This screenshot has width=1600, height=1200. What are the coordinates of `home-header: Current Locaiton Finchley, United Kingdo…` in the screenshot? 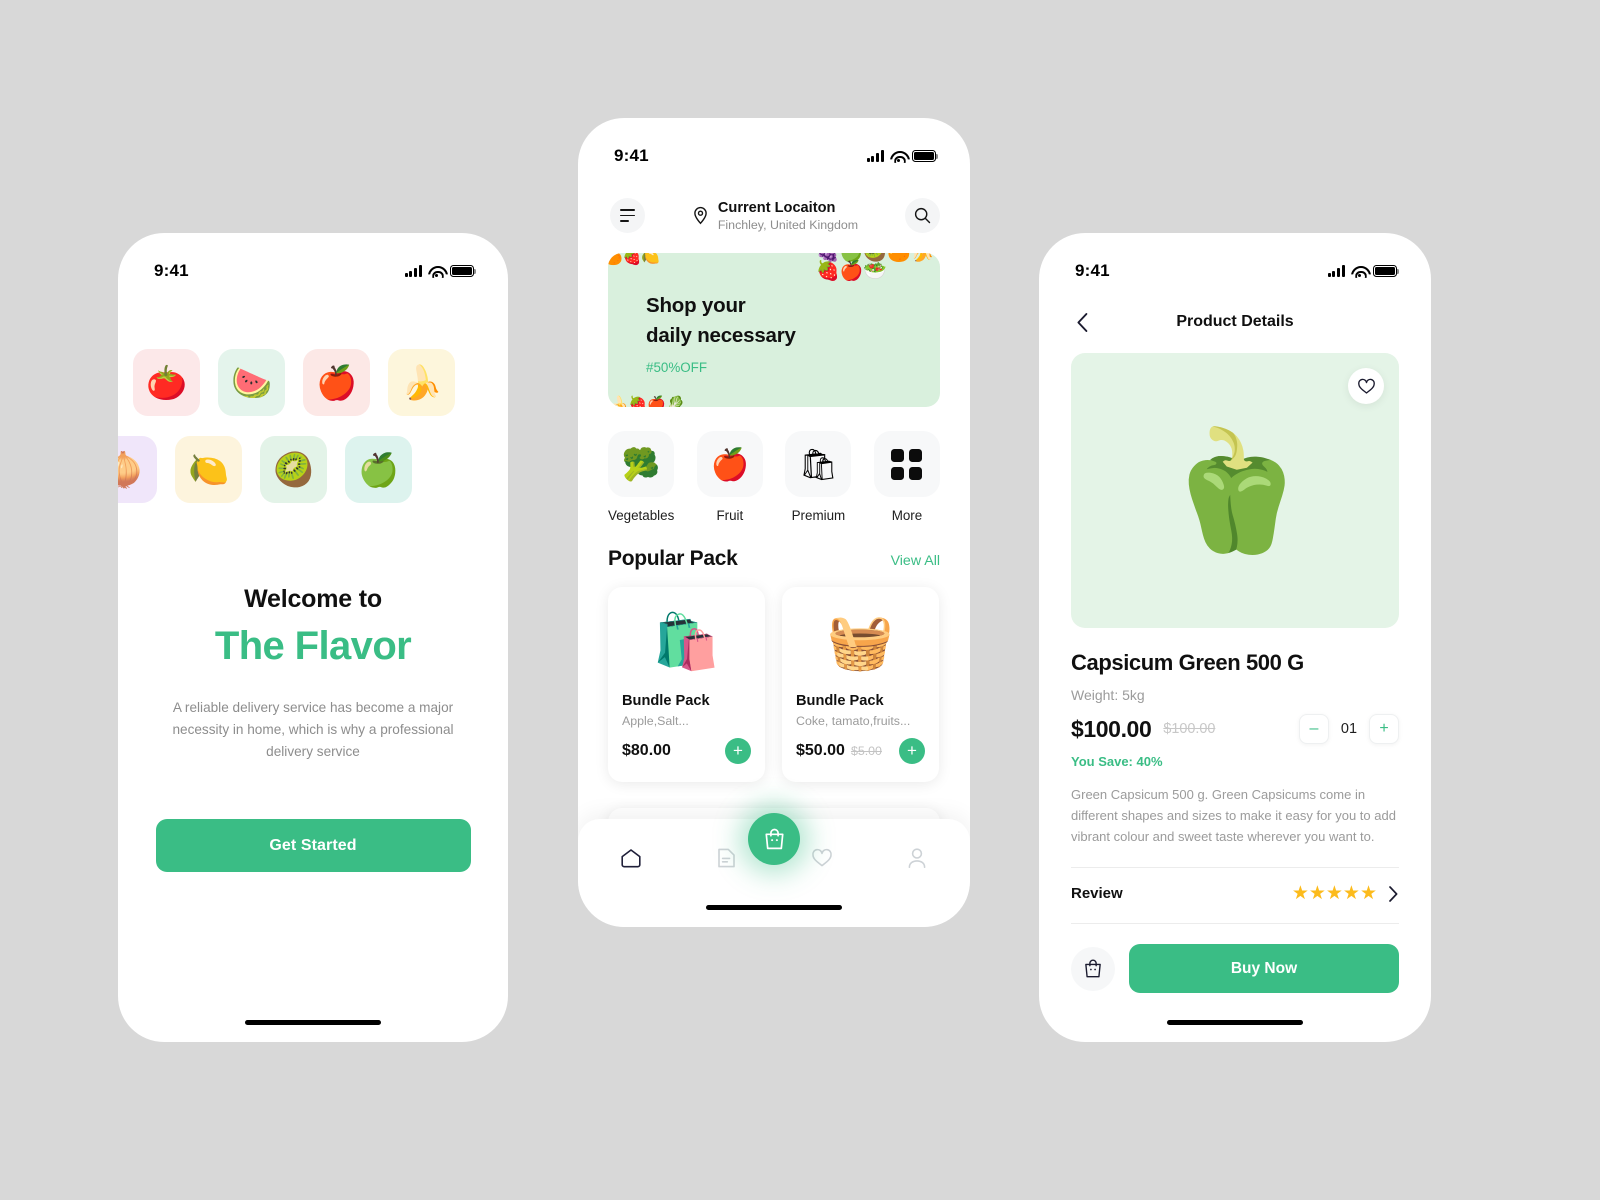 It's located at (774, 201).